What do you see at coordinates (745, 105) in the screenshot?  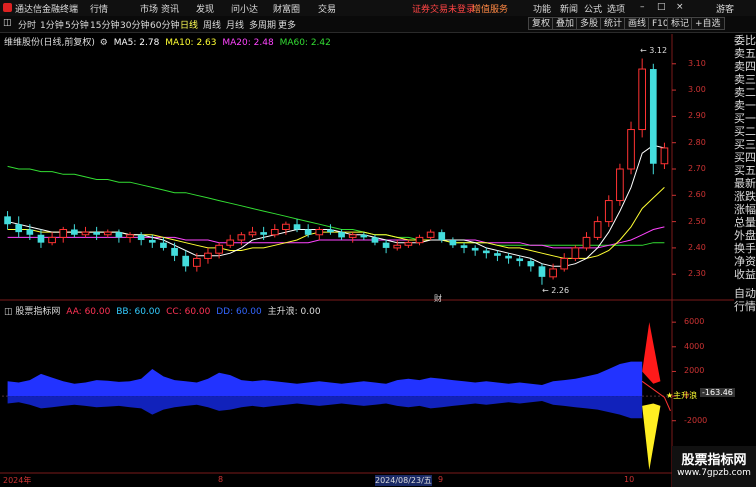 I see `panel-item-sell1: 卖一` at bounding box center [745, 105].